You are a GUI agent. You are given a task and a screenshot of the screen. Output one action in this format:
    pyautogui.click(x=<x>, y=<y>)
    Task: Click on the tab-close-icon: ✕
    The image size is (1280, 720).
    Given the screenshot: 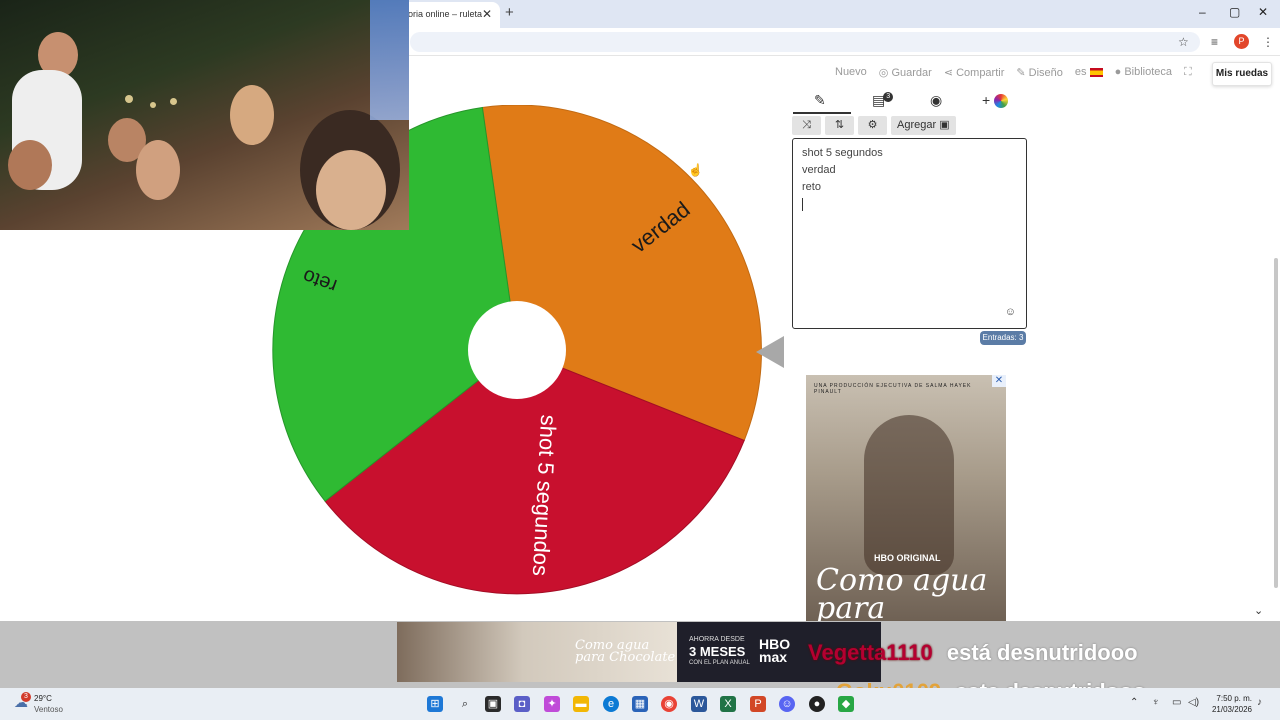 What is the action you would take?
    pyautogui.click(x=487, y=14)
    